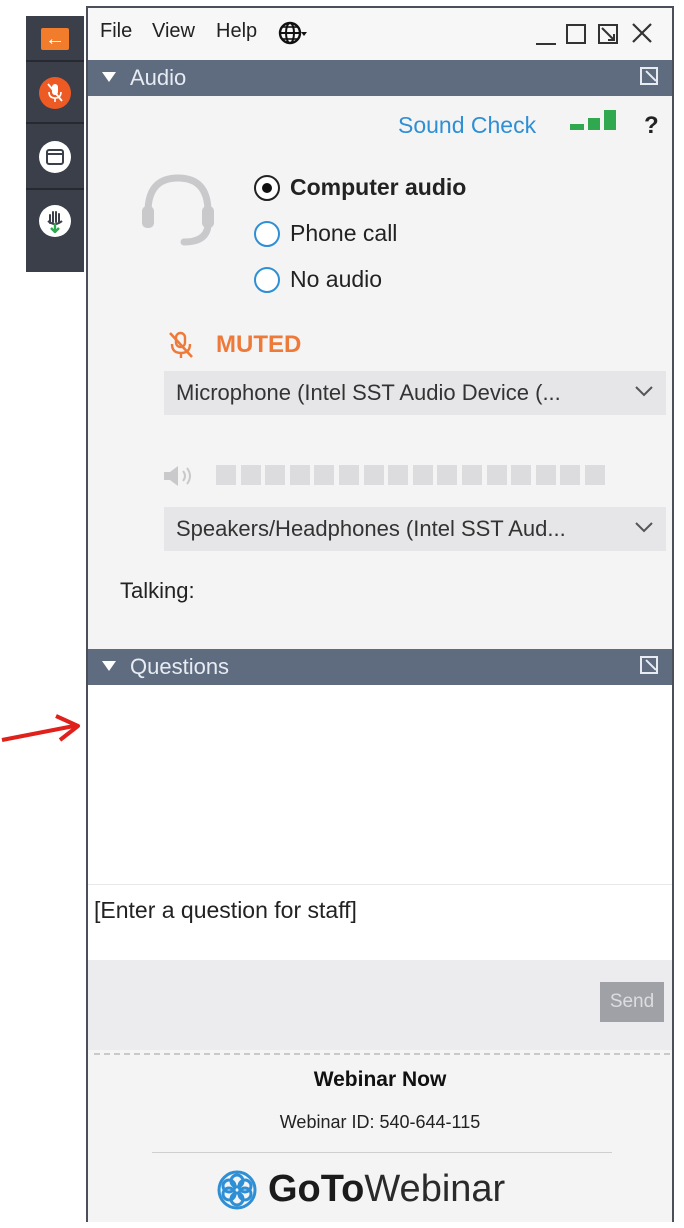 The width and height of the screenshot is (684, 1228). What do you see at coordinates (180, 666) in the screenshot?
I see `questions-header-title: Questions` at bounding box center [180, 666].